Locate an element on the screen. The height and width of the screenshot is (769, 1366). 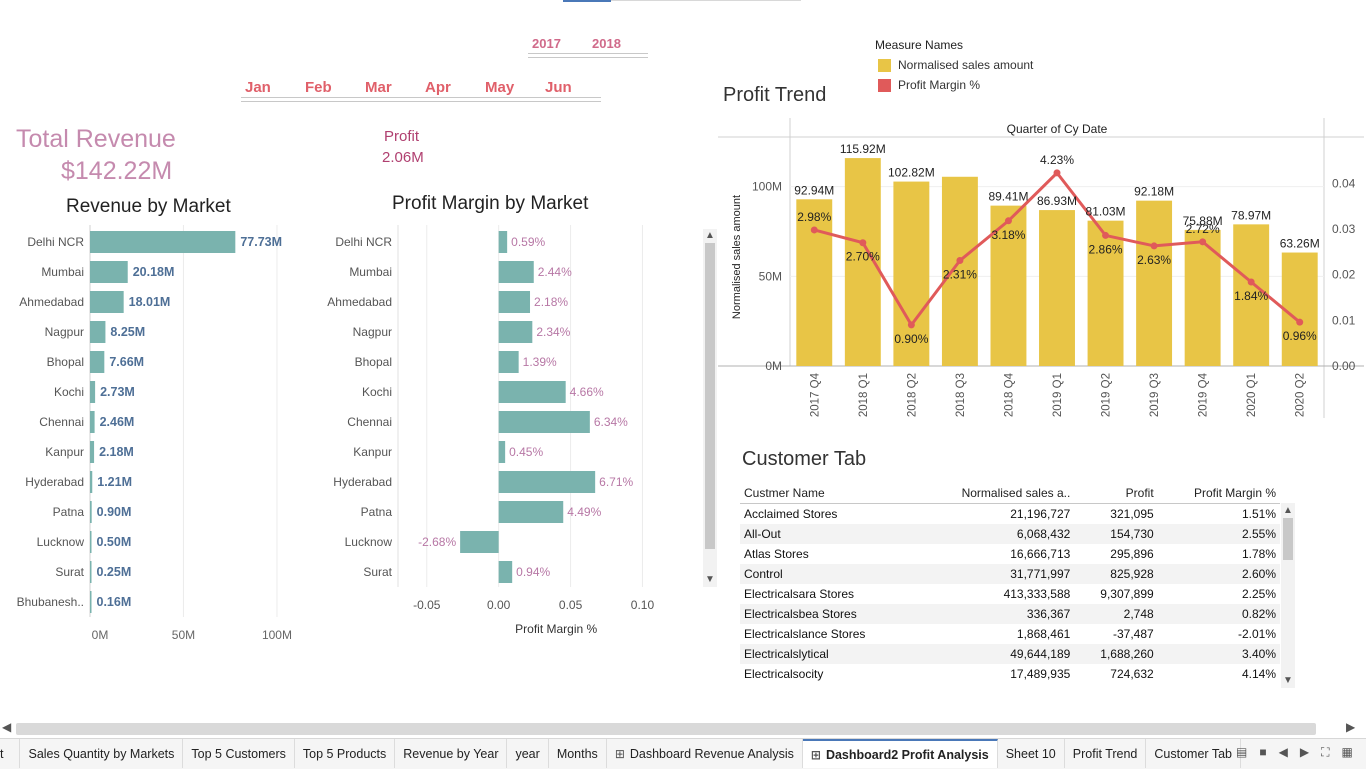
col-profit-margin: Profit Margin % is located at coordinates (1218, 493).